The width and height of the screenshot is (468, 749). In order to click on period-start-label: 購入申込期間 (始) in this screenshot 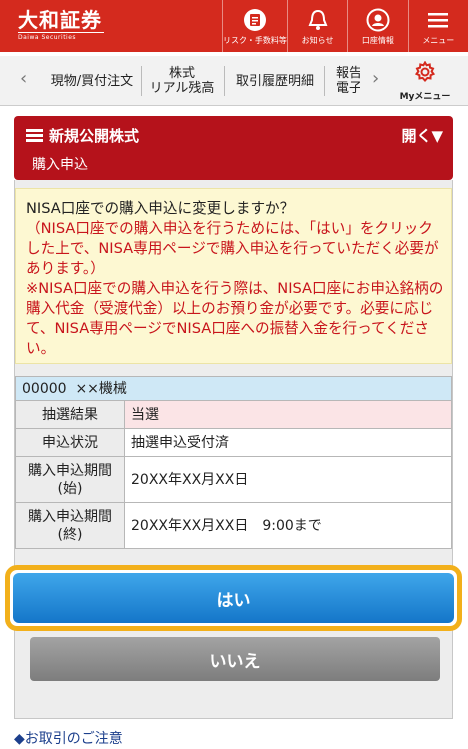, I will do `click(70, 479)`.